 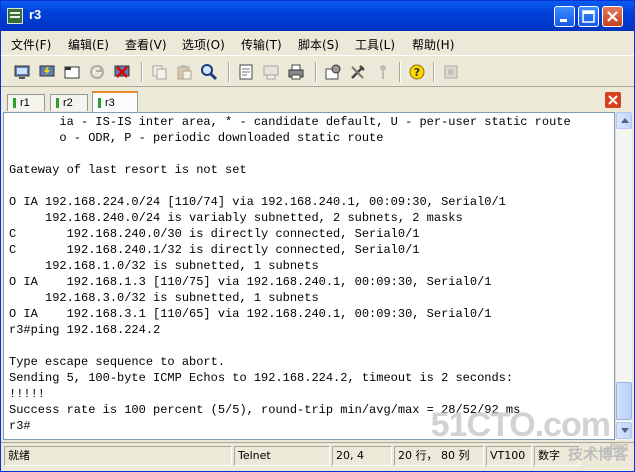 I want to click on close-tab-button, so click(x=613, y=100).